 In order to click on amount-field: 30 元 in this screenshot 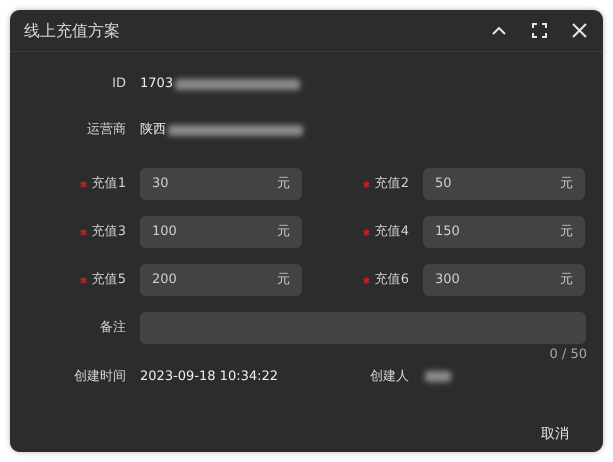, I will do `click(221, 184)`.